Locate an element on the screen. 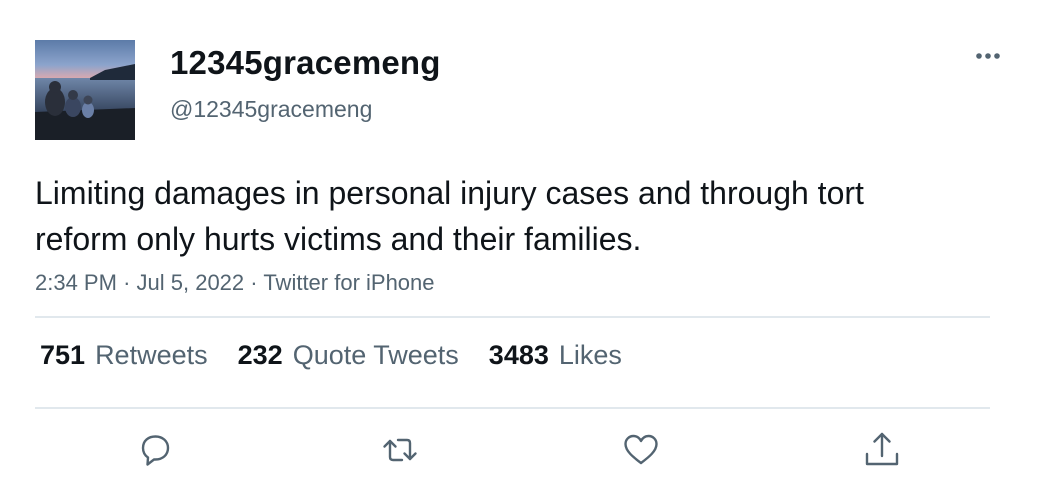 The width and height of the screenshot is (1050, 480). more-options-button is located at coordinates (988, 56).